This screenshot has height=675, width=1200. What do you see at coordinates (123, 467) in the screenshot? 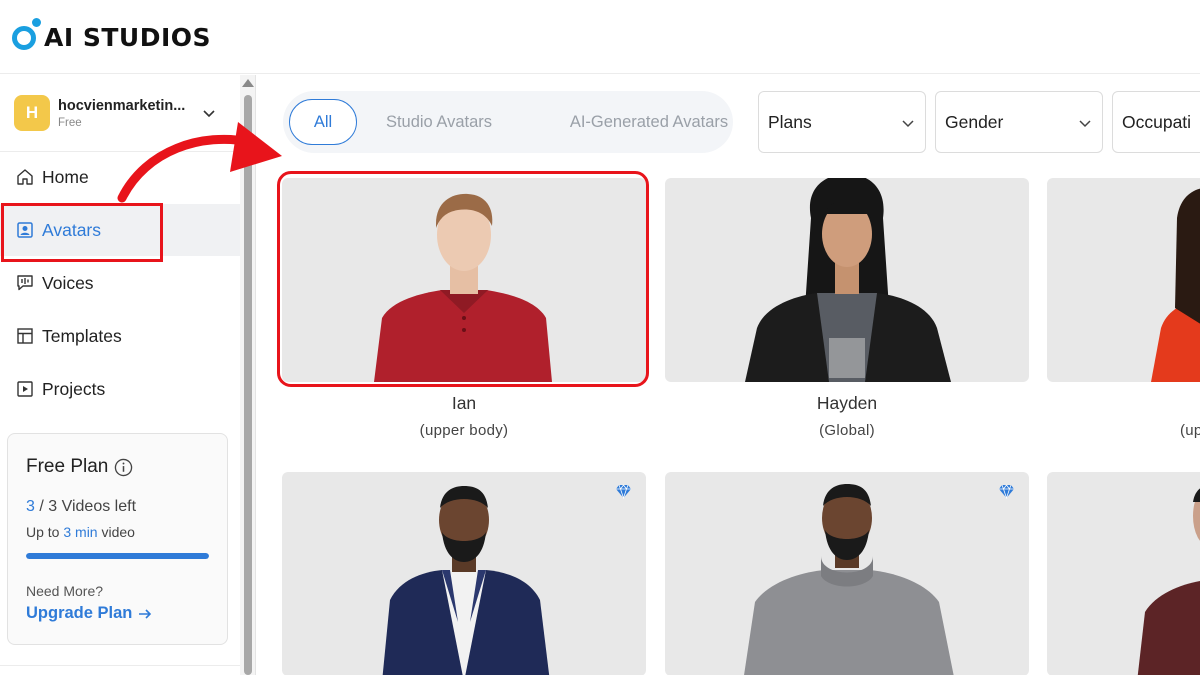
I see `info-icon` at bounding box center [123, 467].